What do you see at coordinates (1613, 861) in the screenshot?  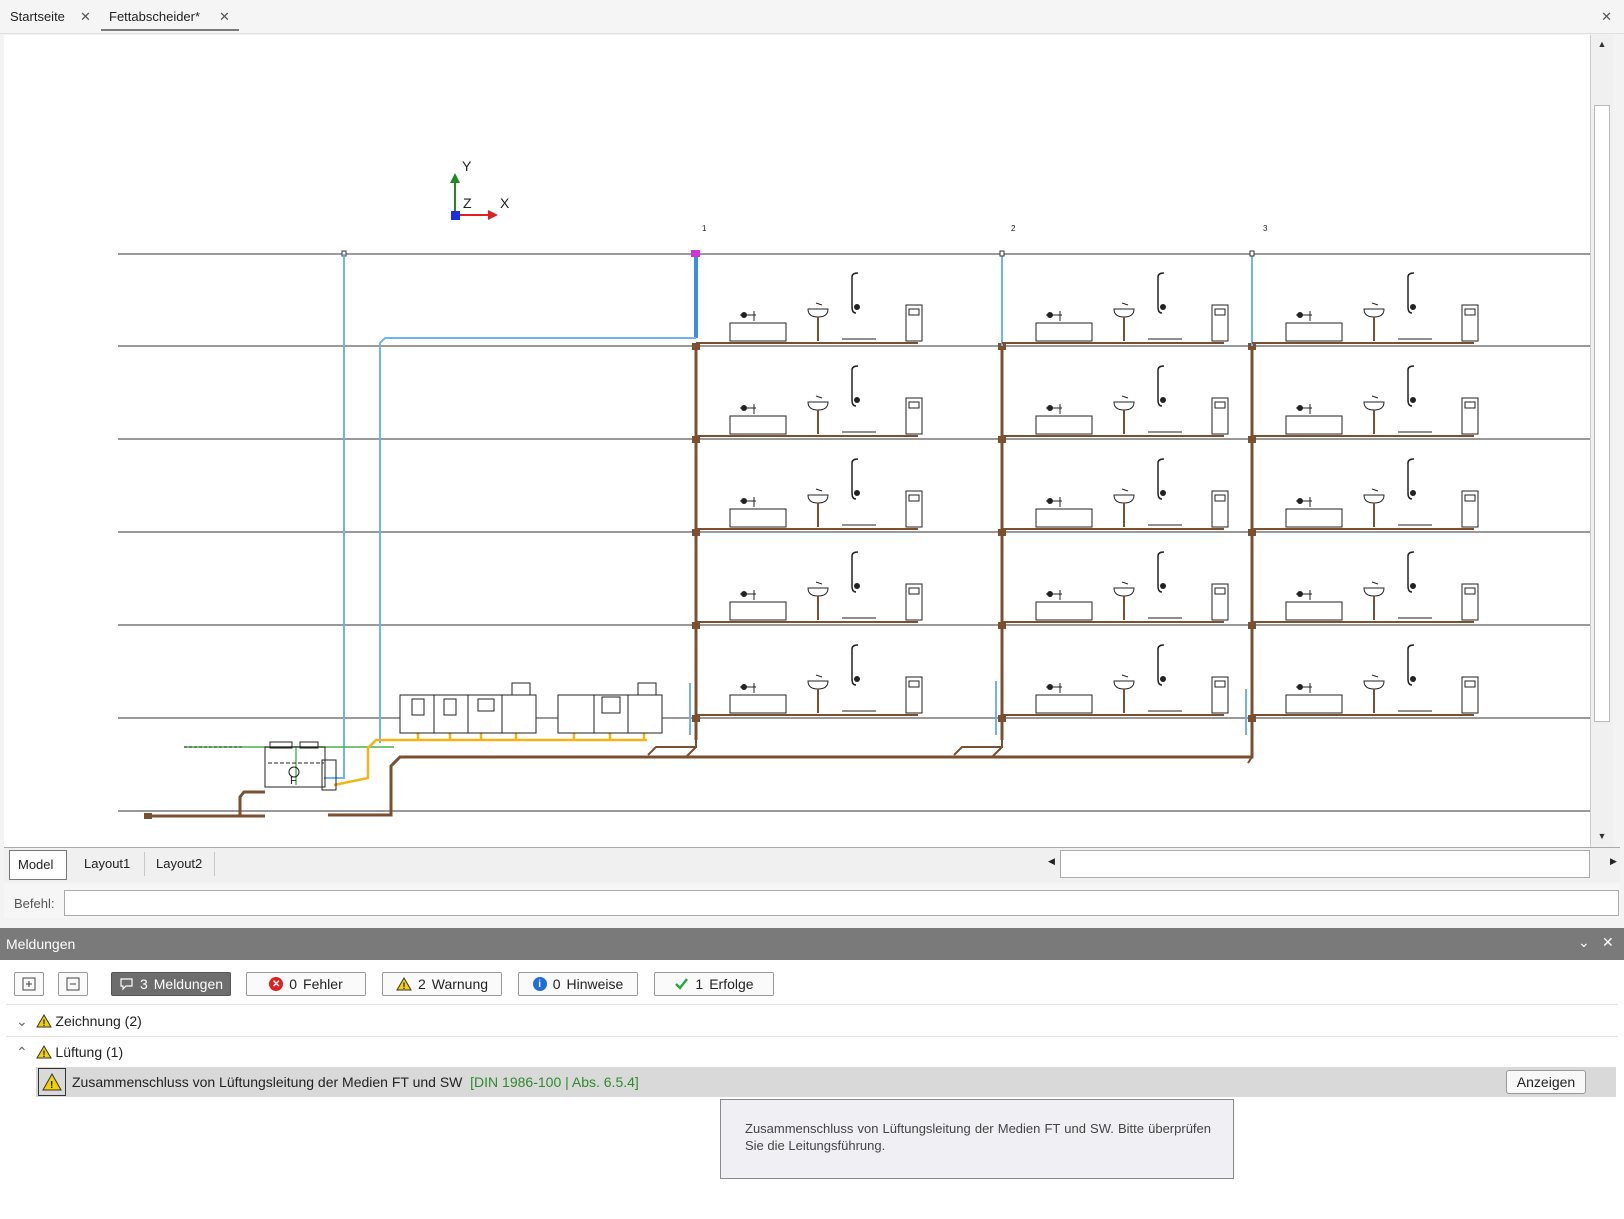 I see `scroll-right-icon: ▶` at bounding box center [1613, 861].